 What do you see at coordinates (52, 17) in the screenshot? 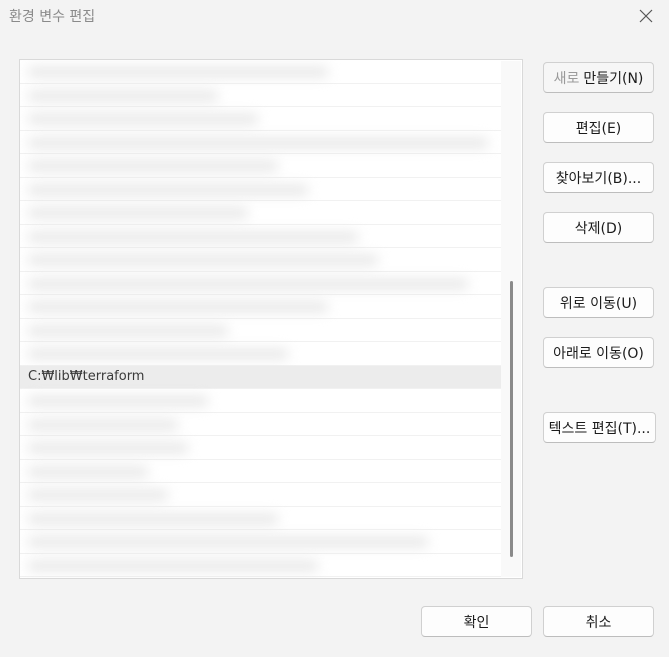
I see `window-title: 환경 변수 편집` at bounding box center [52, 17].